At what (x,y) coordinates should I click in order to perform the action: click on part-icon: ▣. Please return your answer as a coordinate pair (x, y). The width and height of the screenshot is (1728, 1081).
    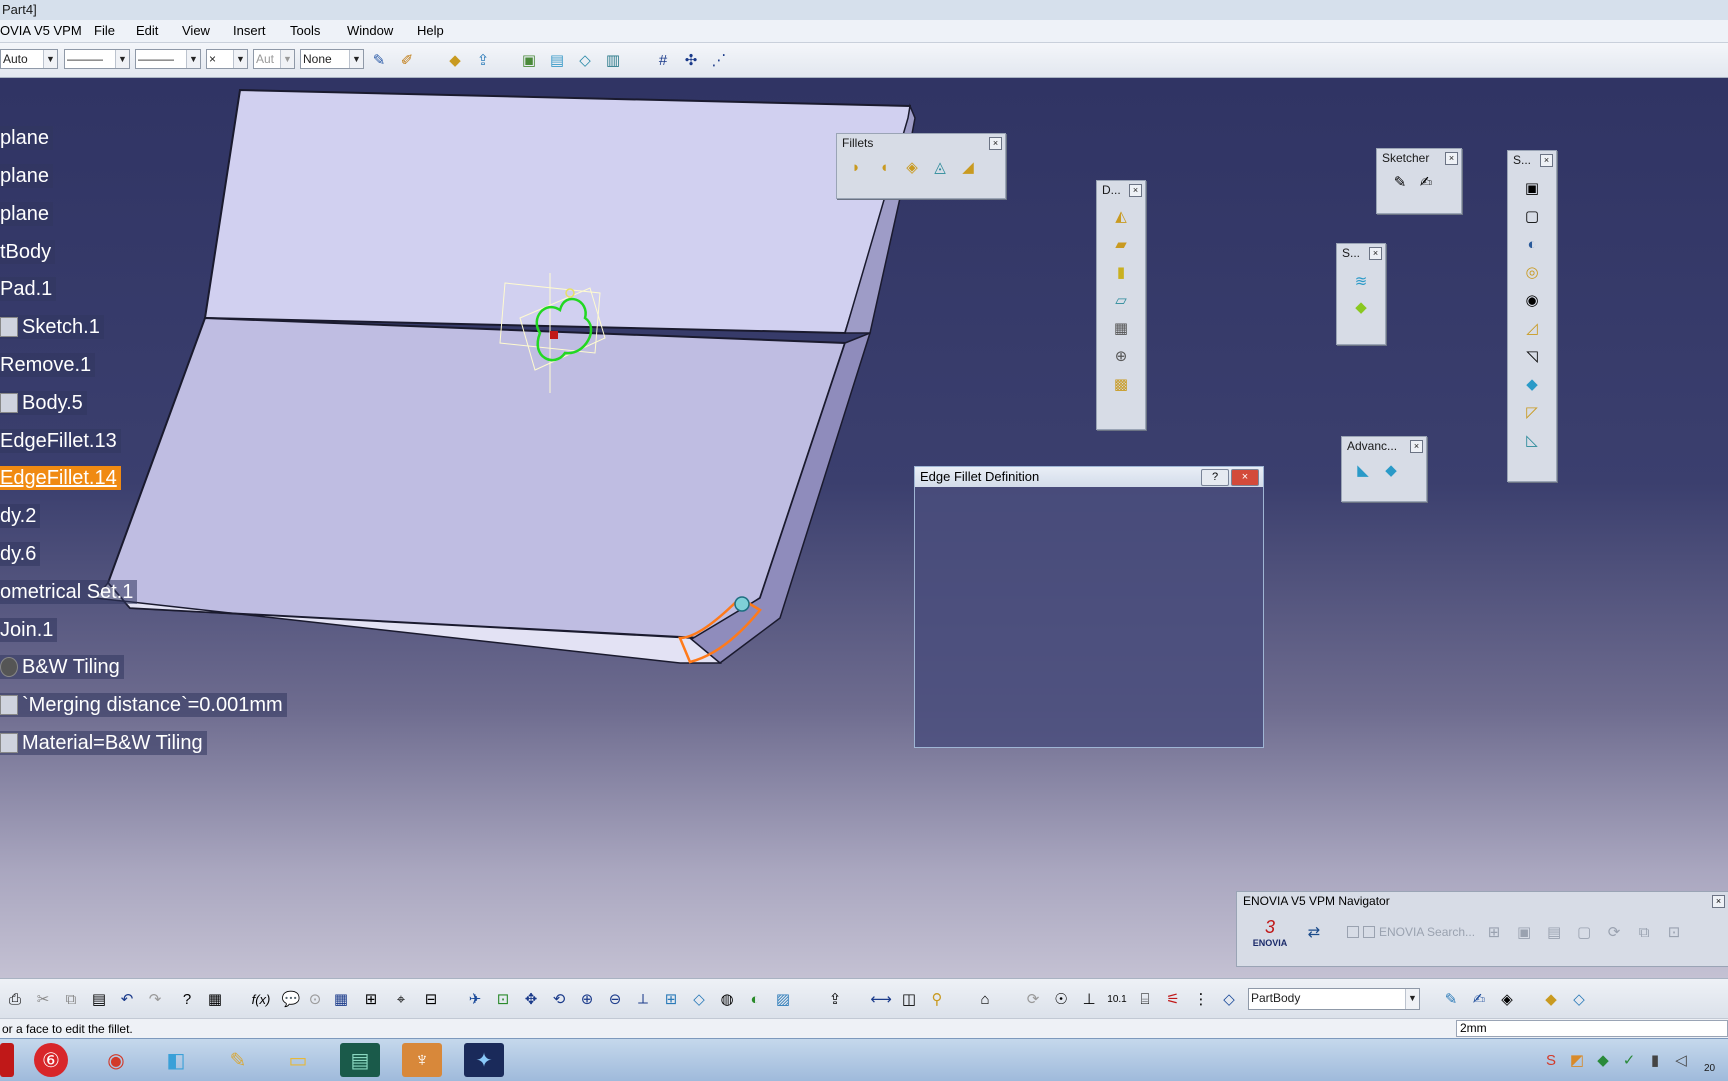
    Looking at the image, I should click on (529, 60).